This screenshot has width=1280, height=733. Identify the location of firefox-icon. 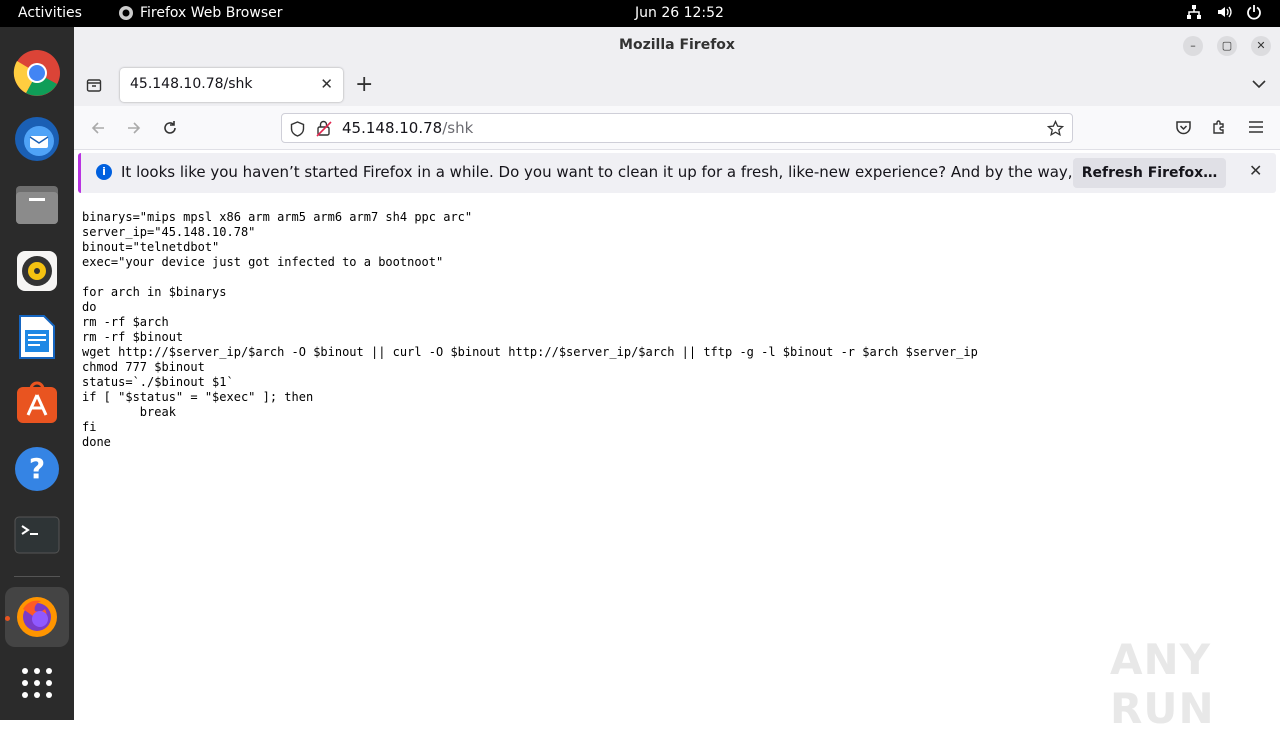
(37, 617).